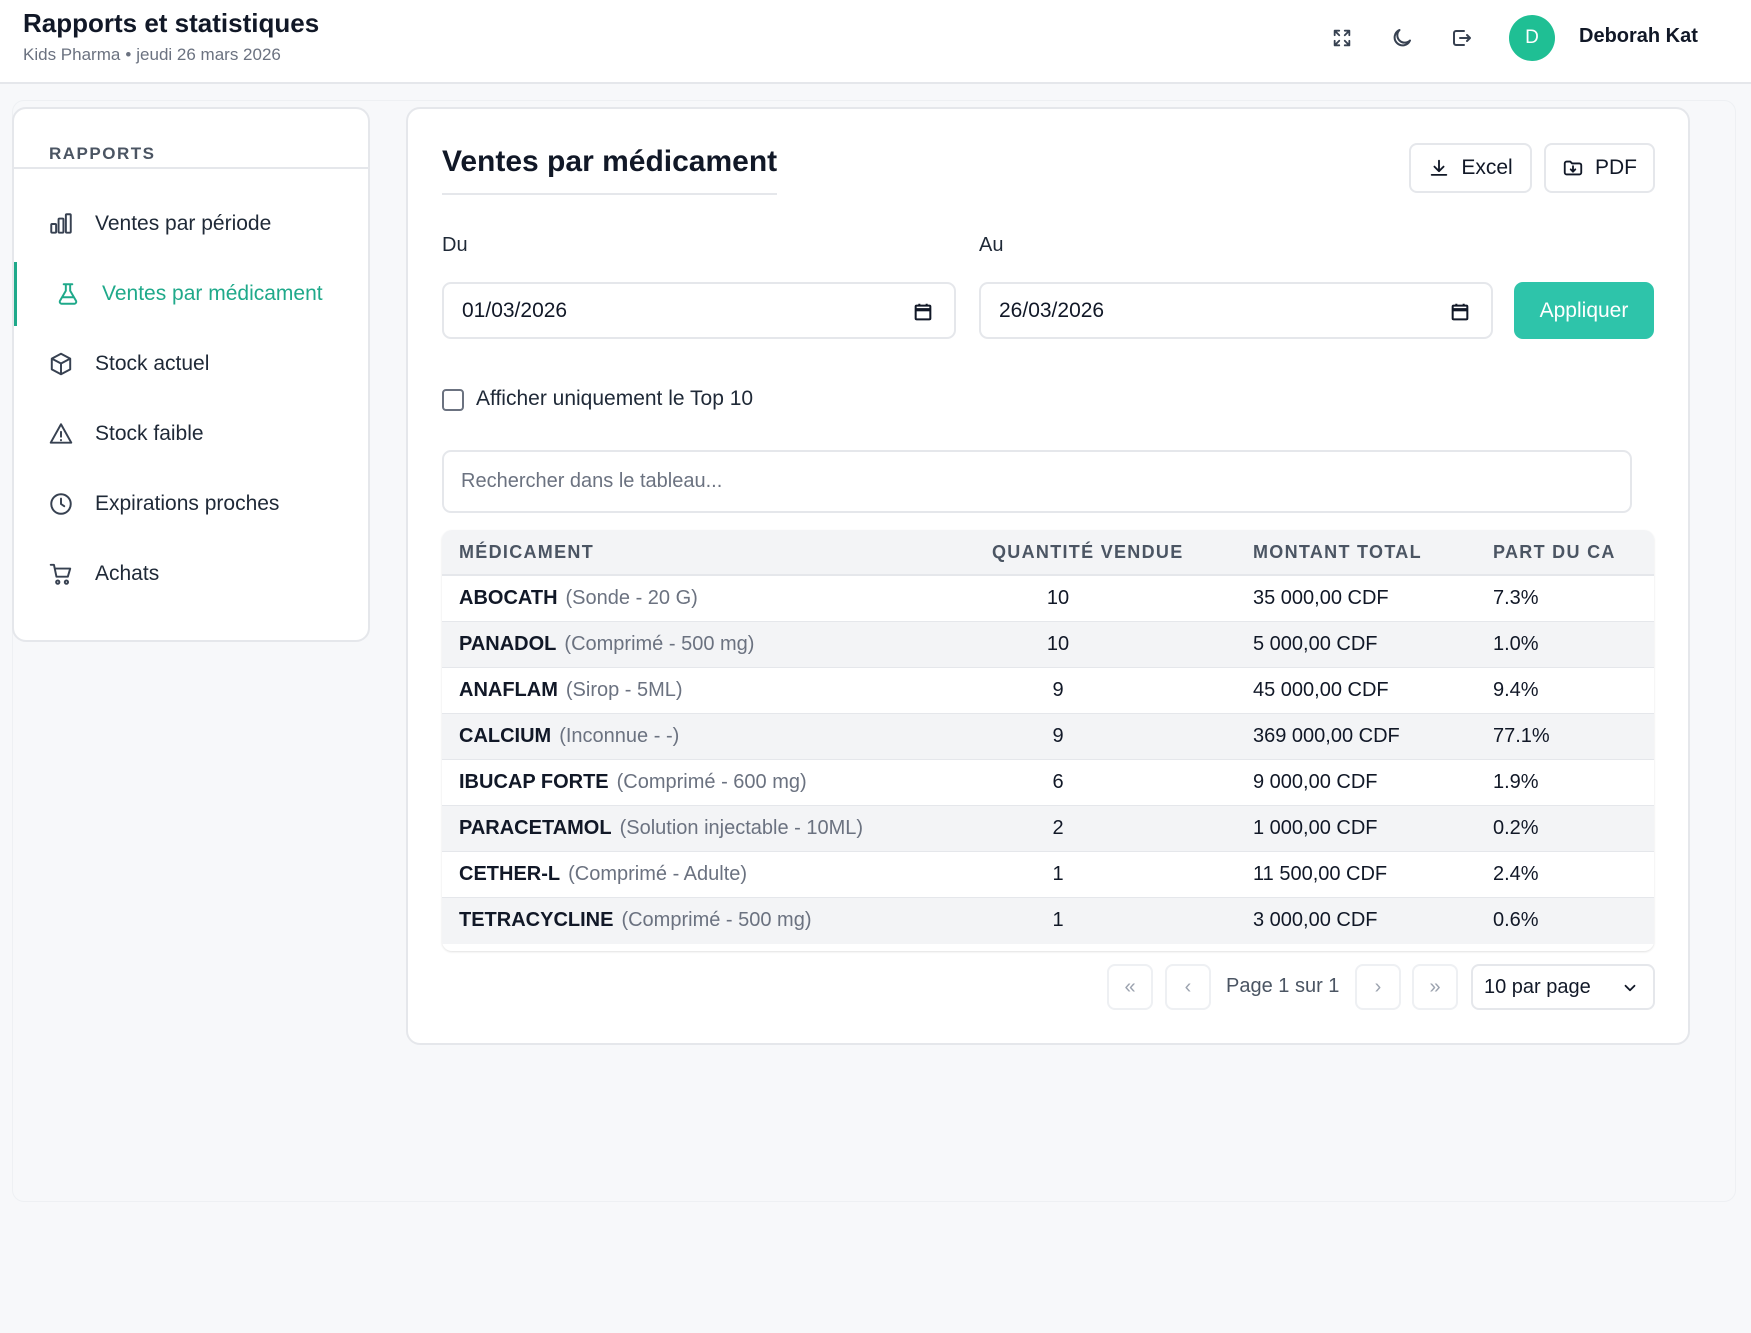 Image resolution: width=1751 pixels, height=1333 pixels. Describe the element at coordinates (61, 504) in the screenshot. I see `clock-icon` at that location.